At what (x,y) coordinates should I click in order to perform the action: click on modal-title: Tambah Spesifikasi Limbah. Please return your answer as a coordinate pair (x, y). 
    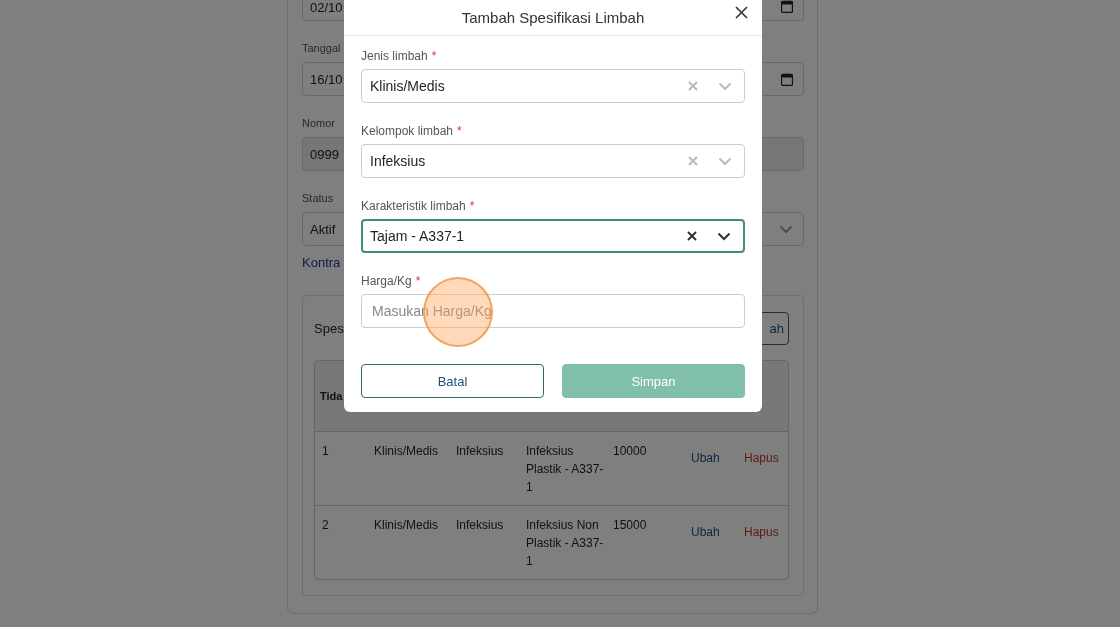
    Looking at the image, I should click on (553, 17).